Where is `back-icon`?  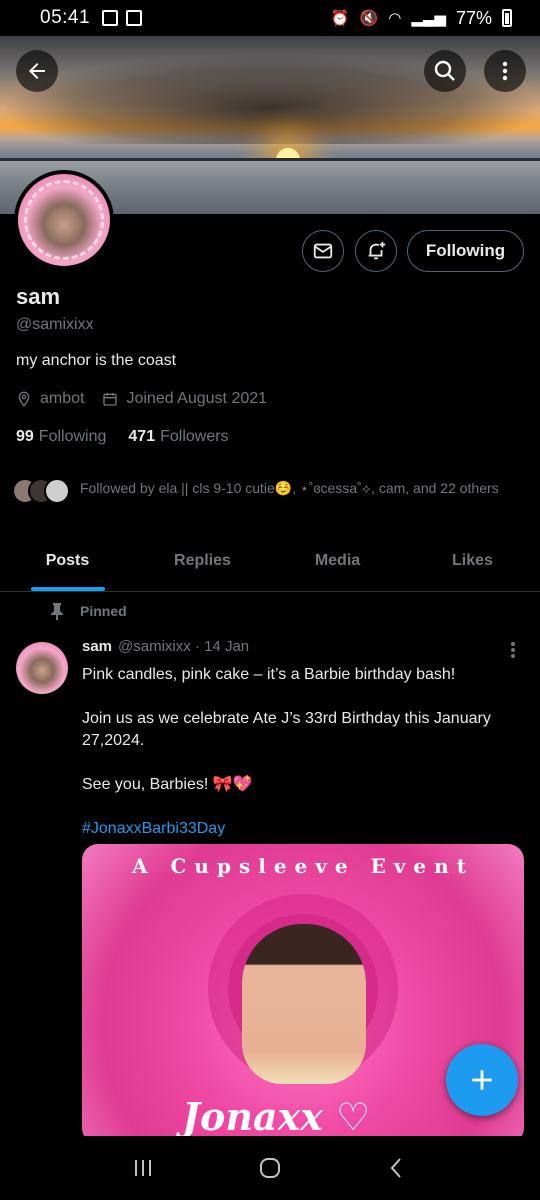
back-icon is located at coordinates (397, 1168).